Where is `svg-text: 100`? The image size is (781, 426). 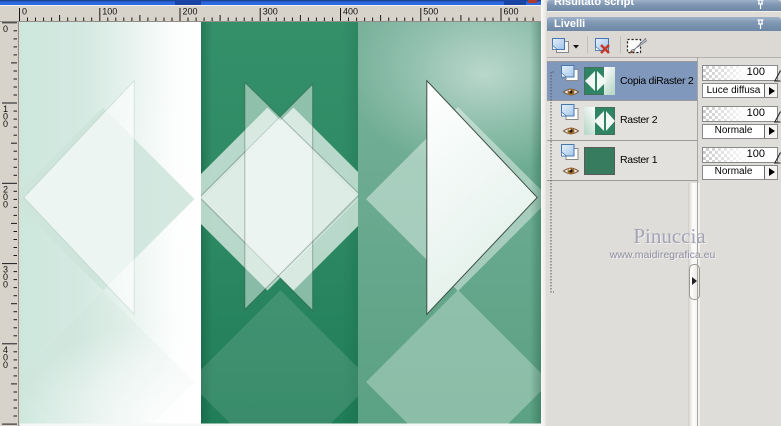 svg-text: 100 is located at coordinates (109, 12).